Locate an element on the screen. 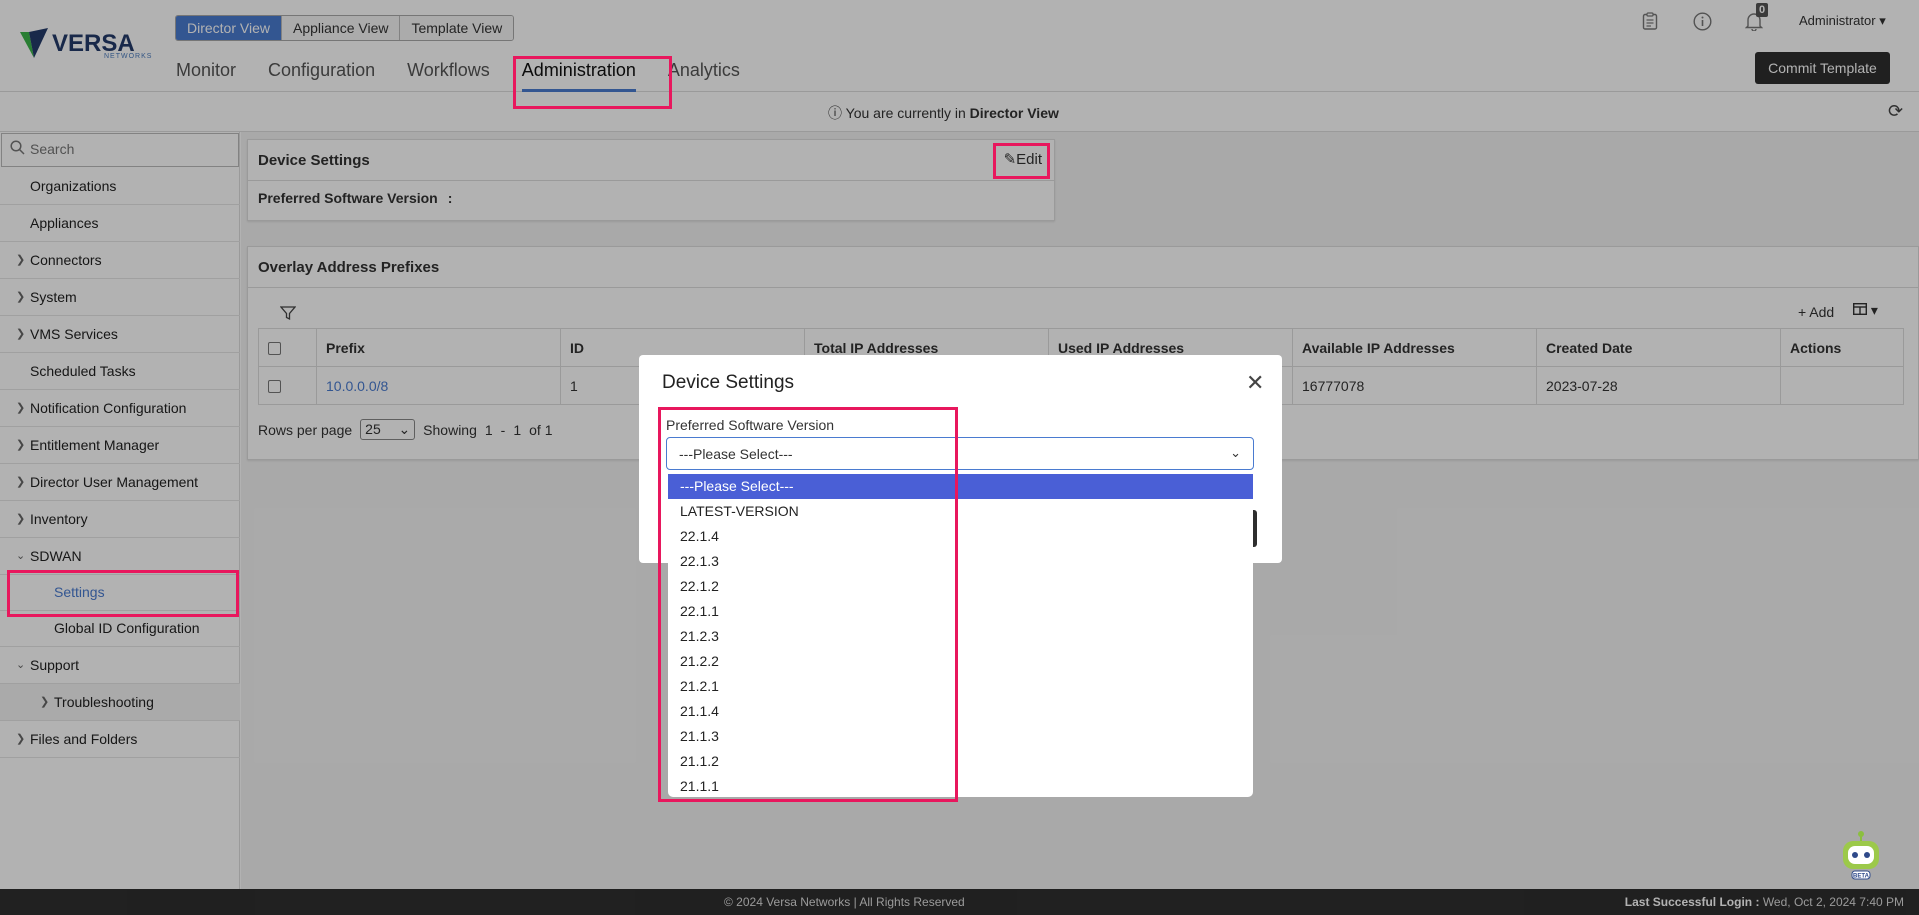 Image resolution: width=1919 pixels, height=915 pixels. svg-text: BETA is located at coordinates (1861, 877).